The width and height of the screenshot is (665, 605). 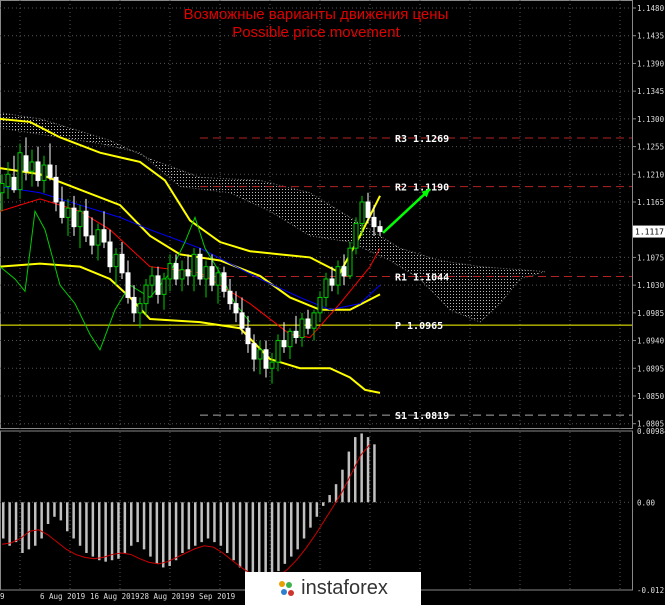 What do you see at coordinates (344, 588) in the screenshot?
I see `logo-text: instaforex` at bounding box center [344, 588].